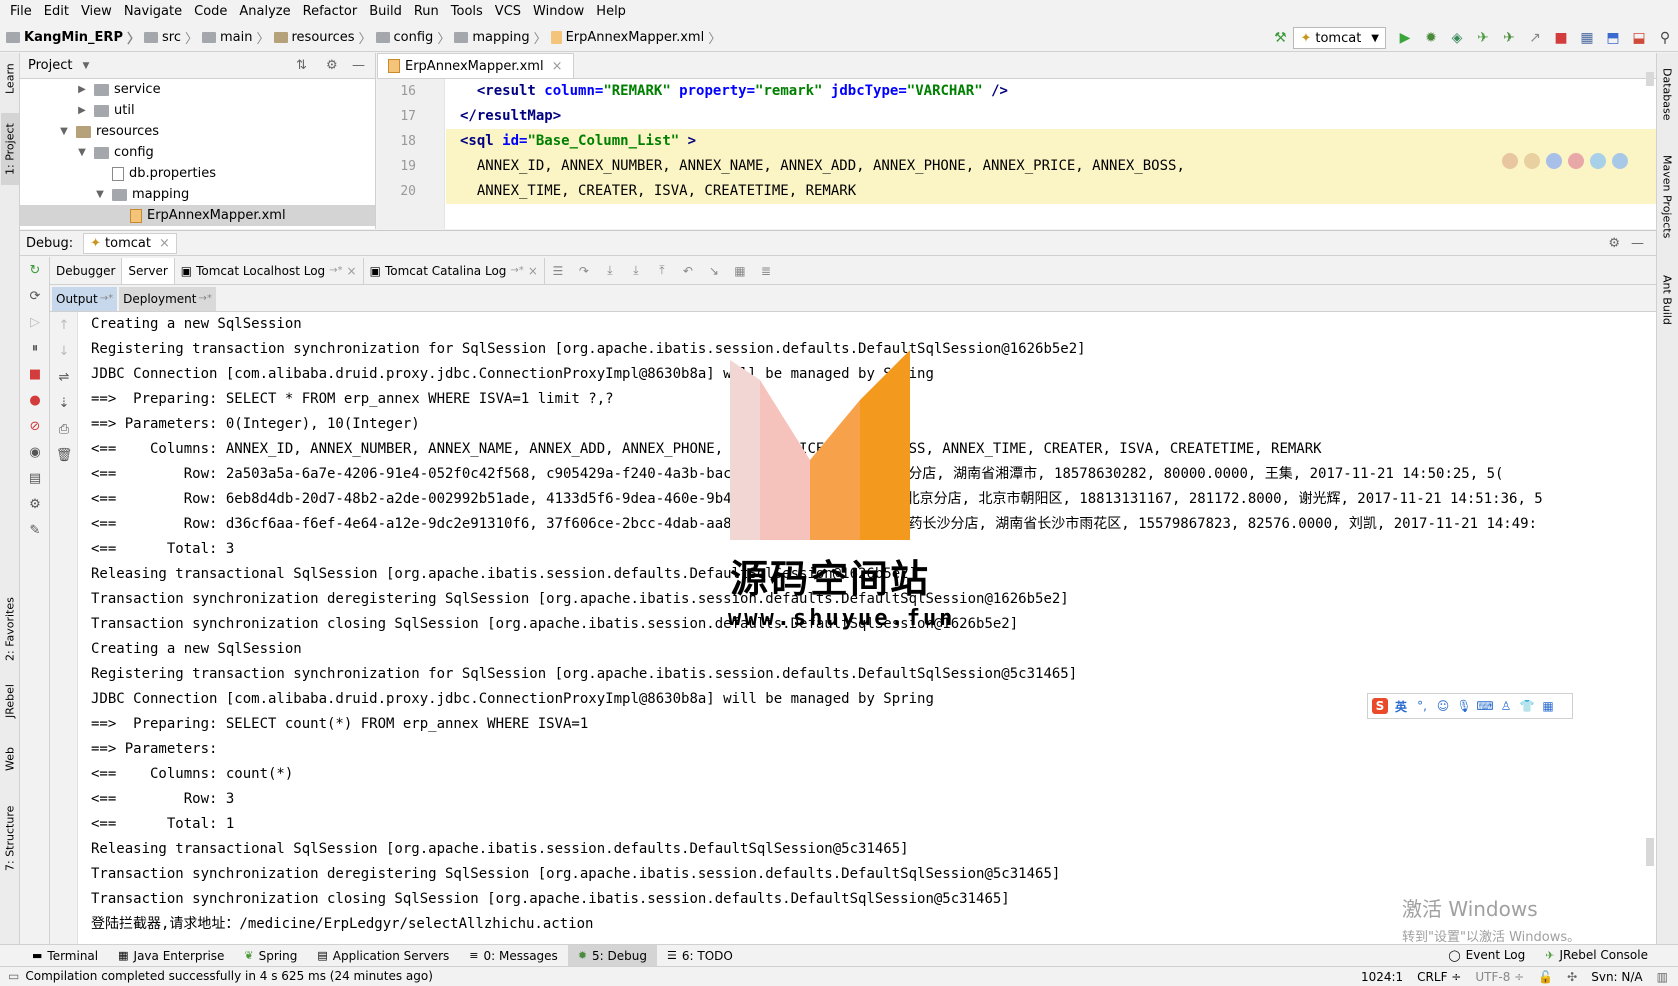 This screenshot has height=986, width=1678. Describe the element at coordinates (1598, 161) in the screenshot. I see `ie-icon` at that location.